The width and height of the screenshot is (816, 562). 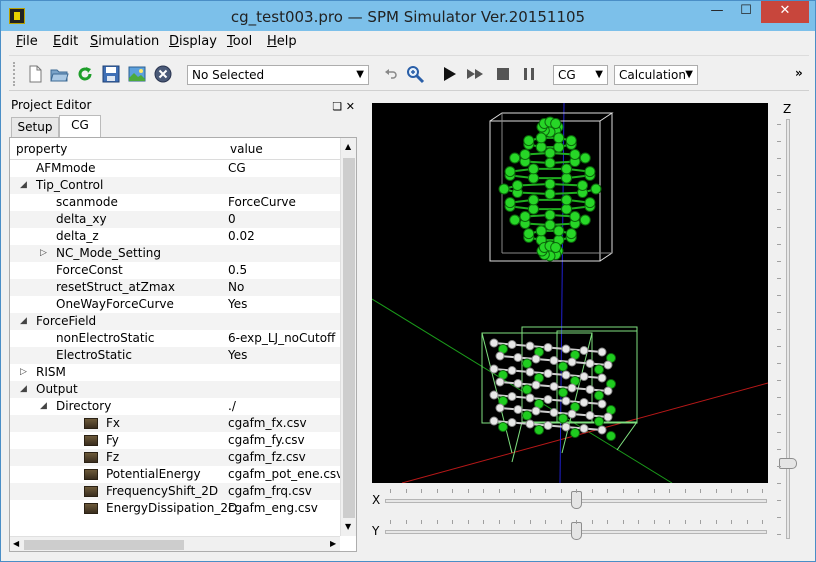 What do you see at coordinates (799, 73) in the screenshot?
I see `toolbar-overflow-icon: »` at bounding box center [799, 73].